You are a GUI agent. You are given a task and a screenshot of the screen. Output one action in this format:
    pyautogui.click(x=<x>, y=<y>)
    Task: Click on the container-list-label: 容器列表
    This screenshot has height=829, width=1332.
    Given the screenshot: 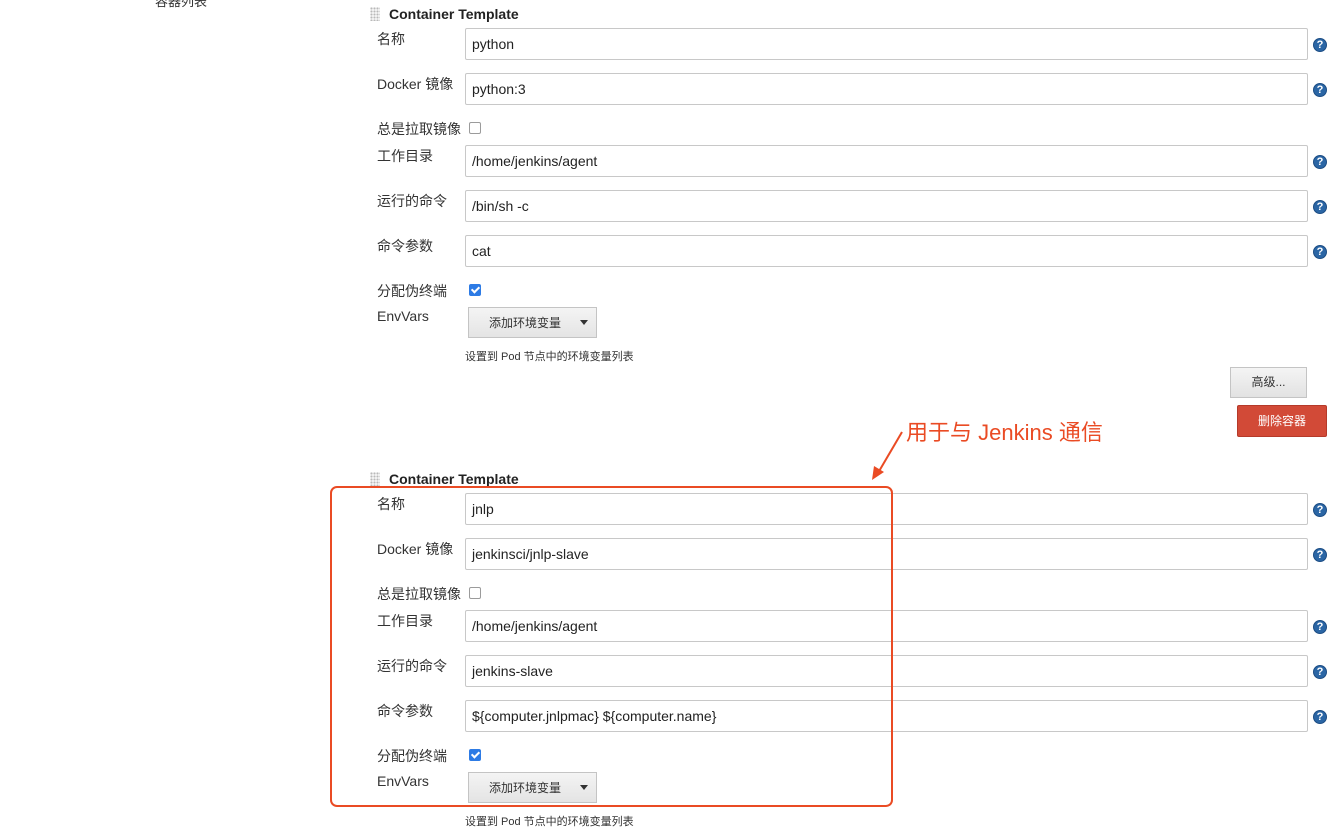 What is the action you would take?
    pyautogui.click(x=181, y=4)
    